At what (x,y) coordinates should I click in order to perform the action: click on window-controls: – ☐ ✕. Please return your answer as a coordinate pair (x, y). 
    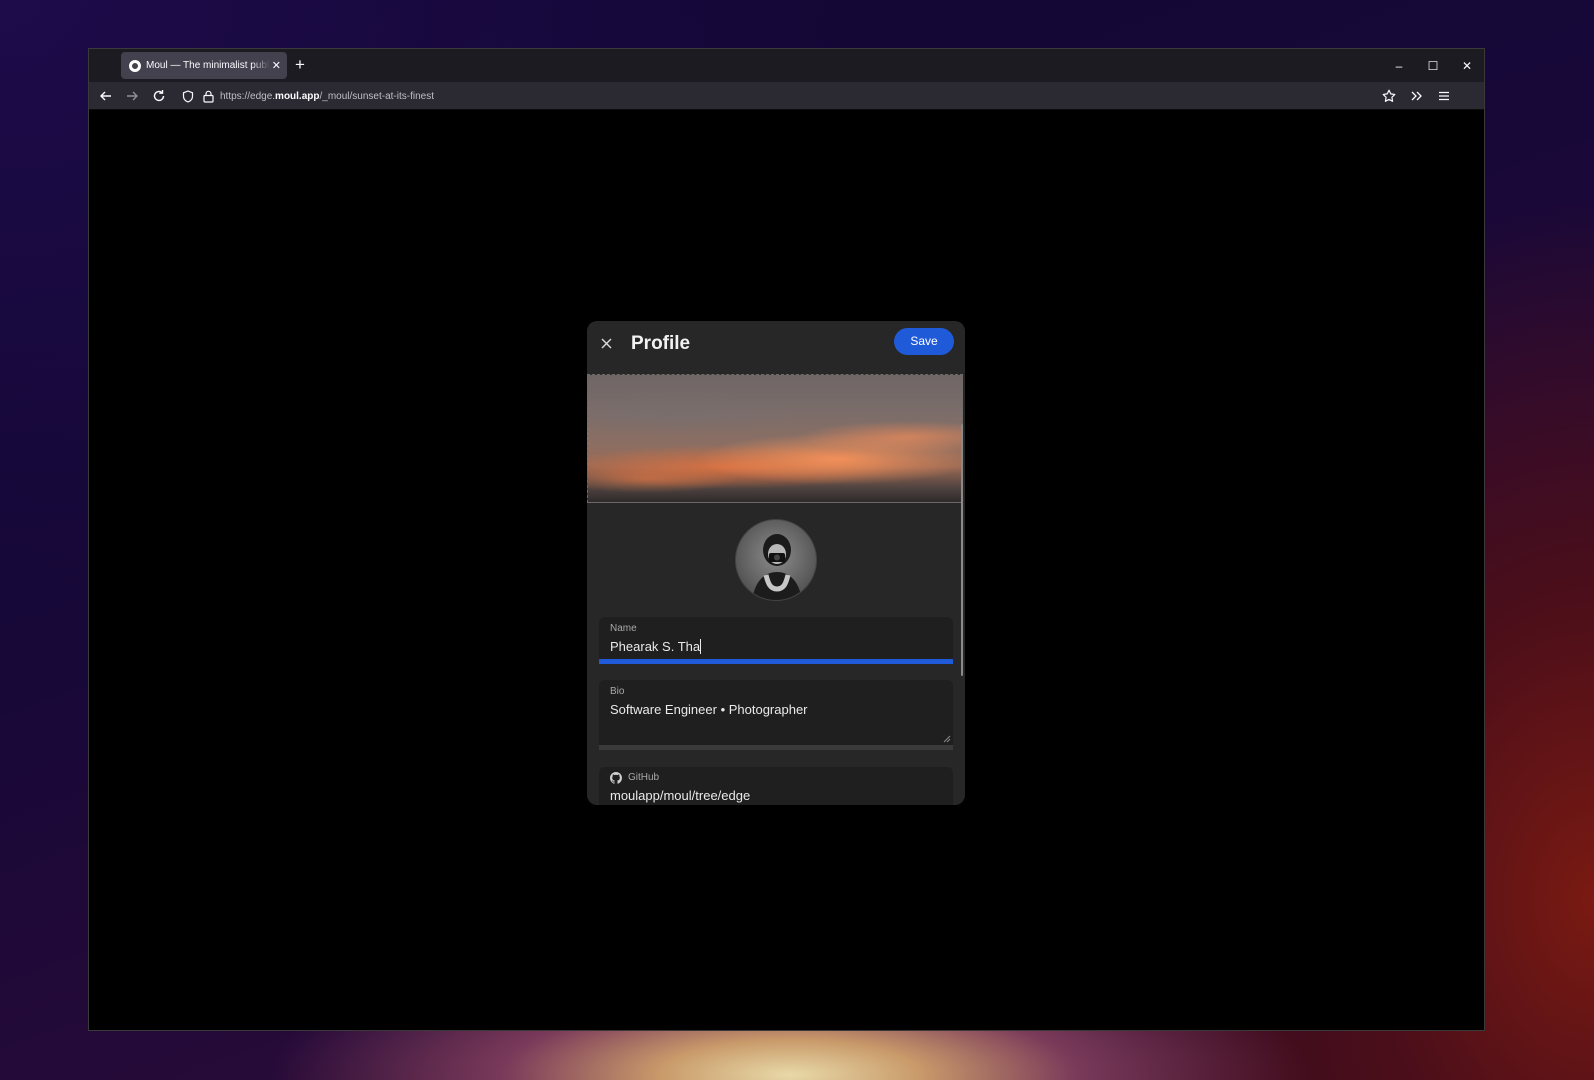
    Looking at the image, I should click on (1433, 65).